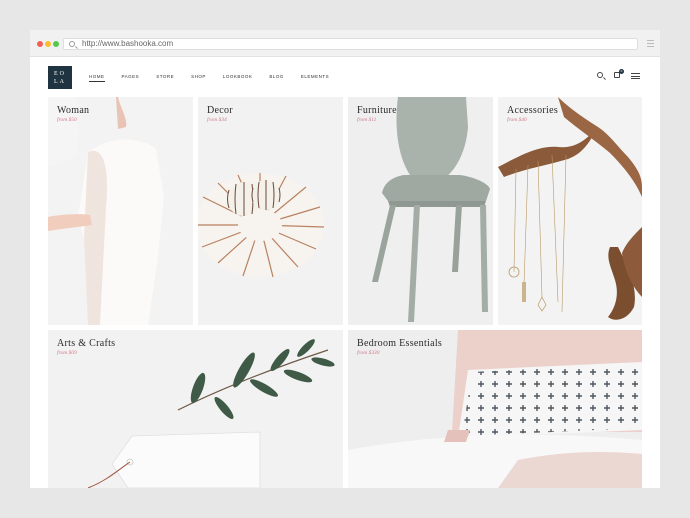 The width and height of the screenshot is (690, 518). I want to click on nav-home: HOME, so click(97, 78).